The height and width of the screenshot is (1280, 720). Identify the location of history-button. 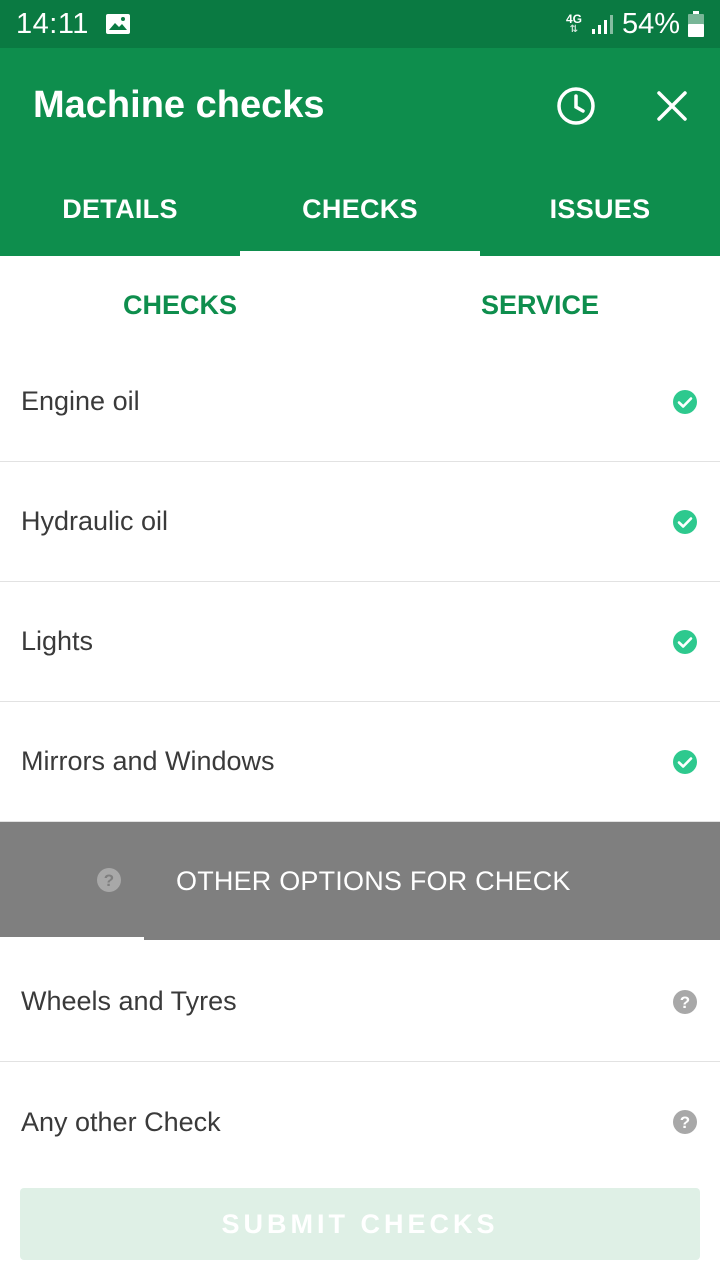
(576, 106).